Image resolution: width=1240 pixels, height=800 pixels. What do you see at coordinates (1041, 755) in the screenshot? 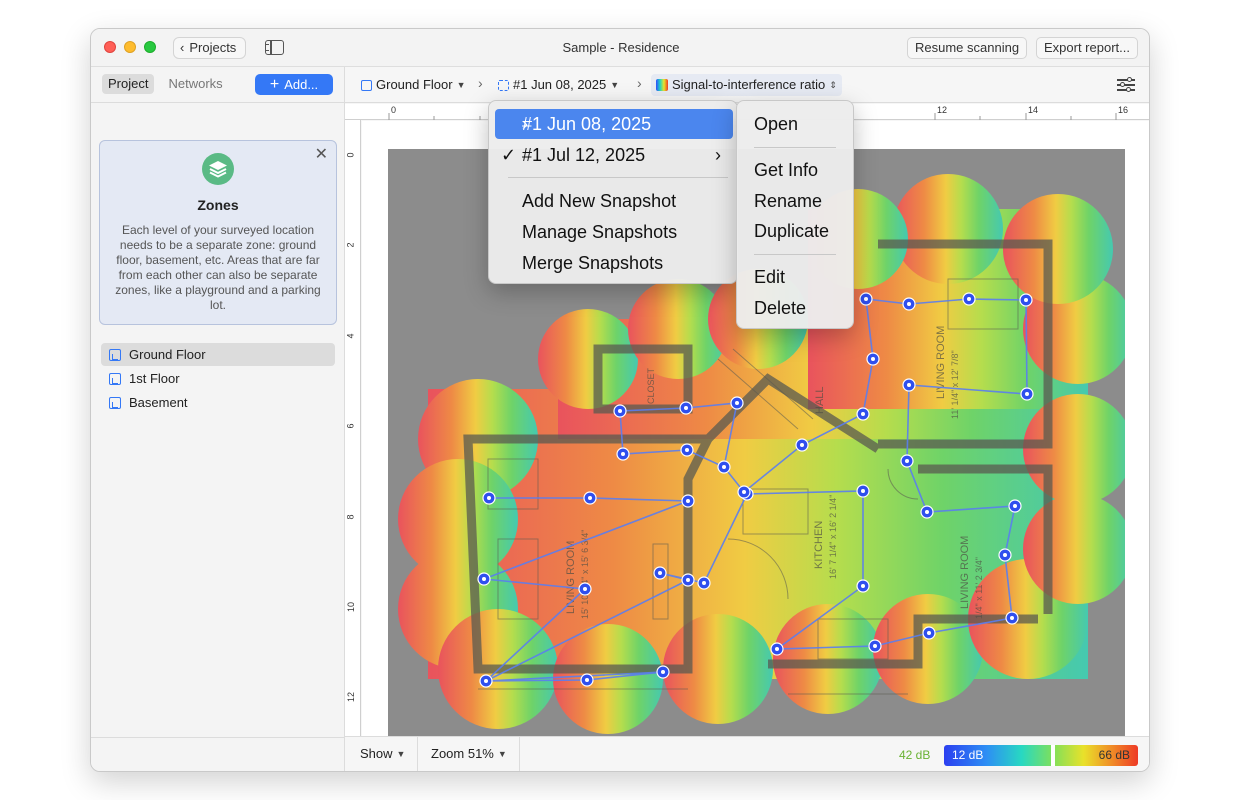
I see `color-legend: 12 dB 66 dB` at bounding box center [1041, 755].